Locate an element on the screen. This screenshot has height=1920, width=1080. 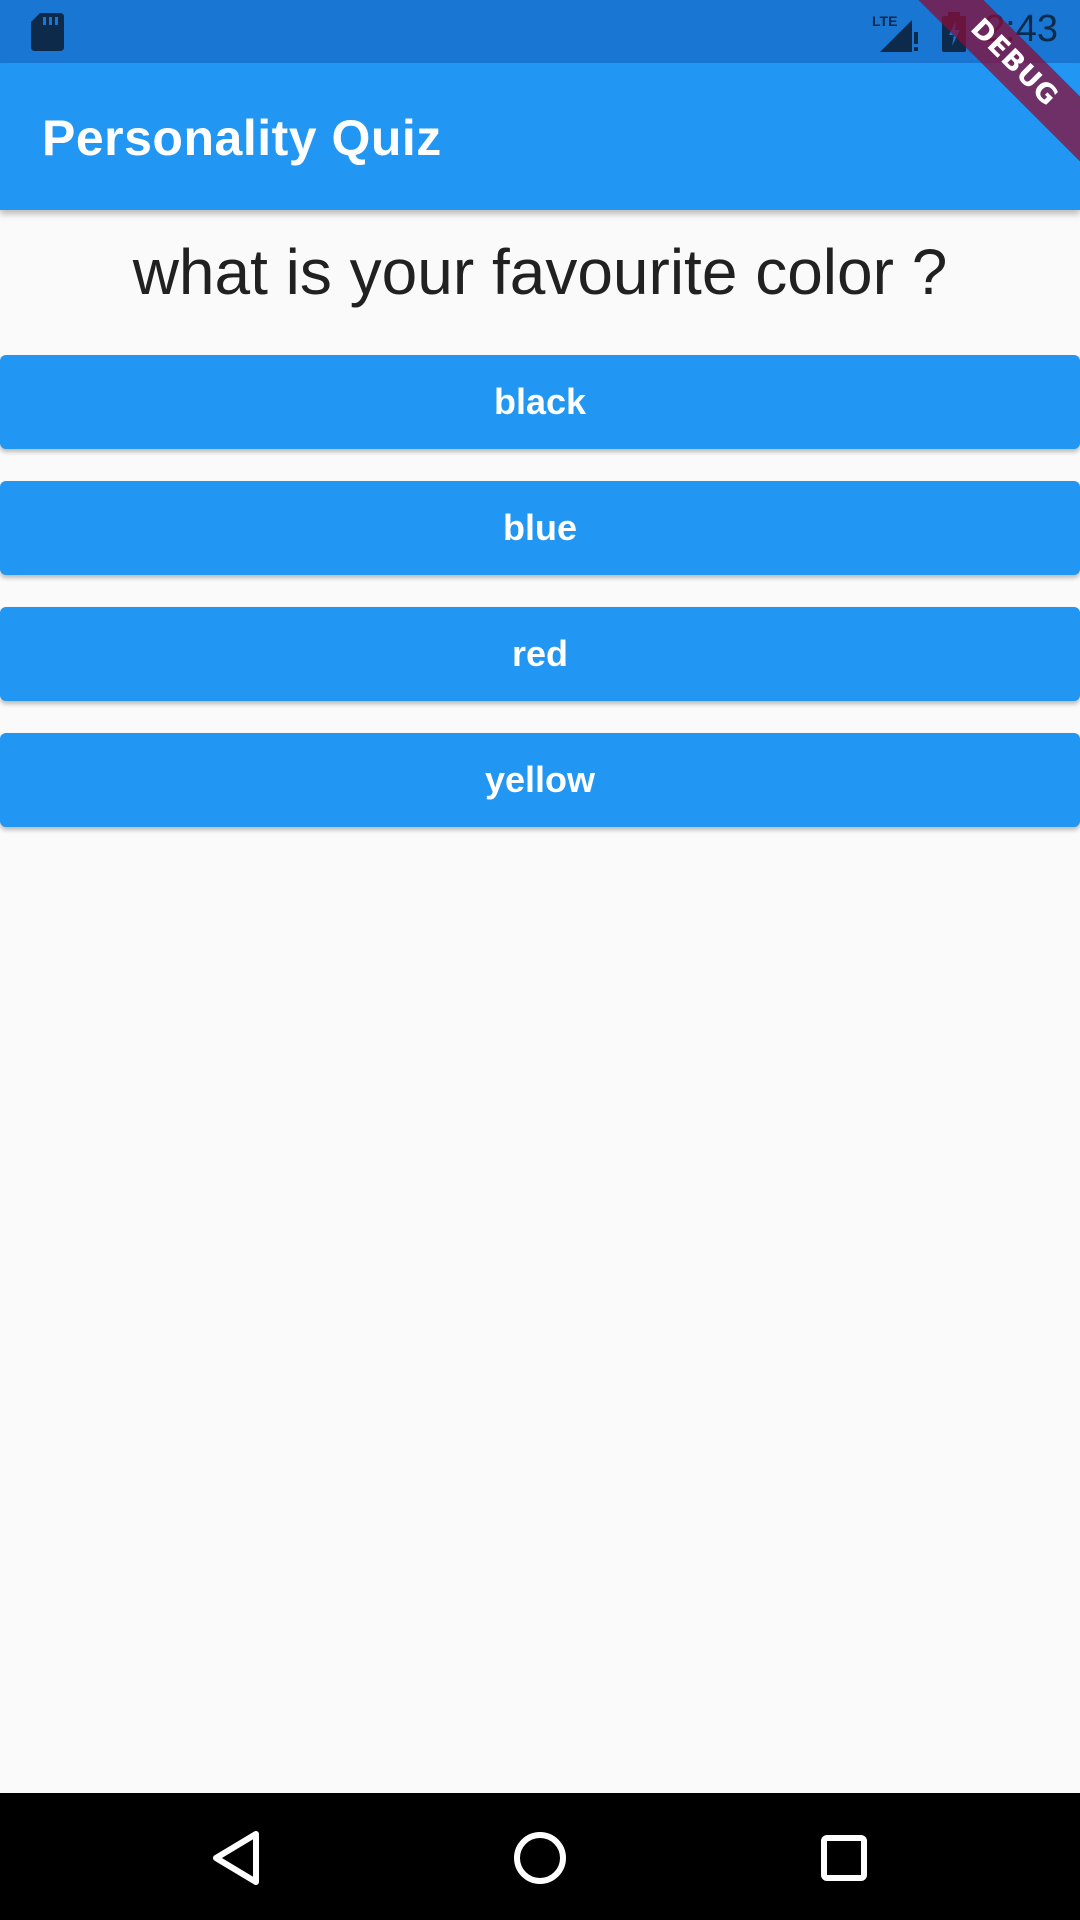
status-bar: LTE 2:43 is located at coordinates (540, 31).